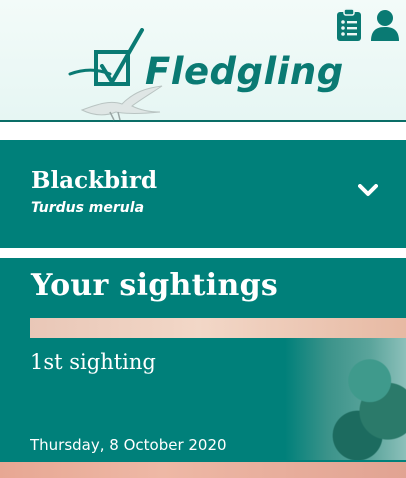  I want to click on sighting-photo-strip, so click(218, 328).